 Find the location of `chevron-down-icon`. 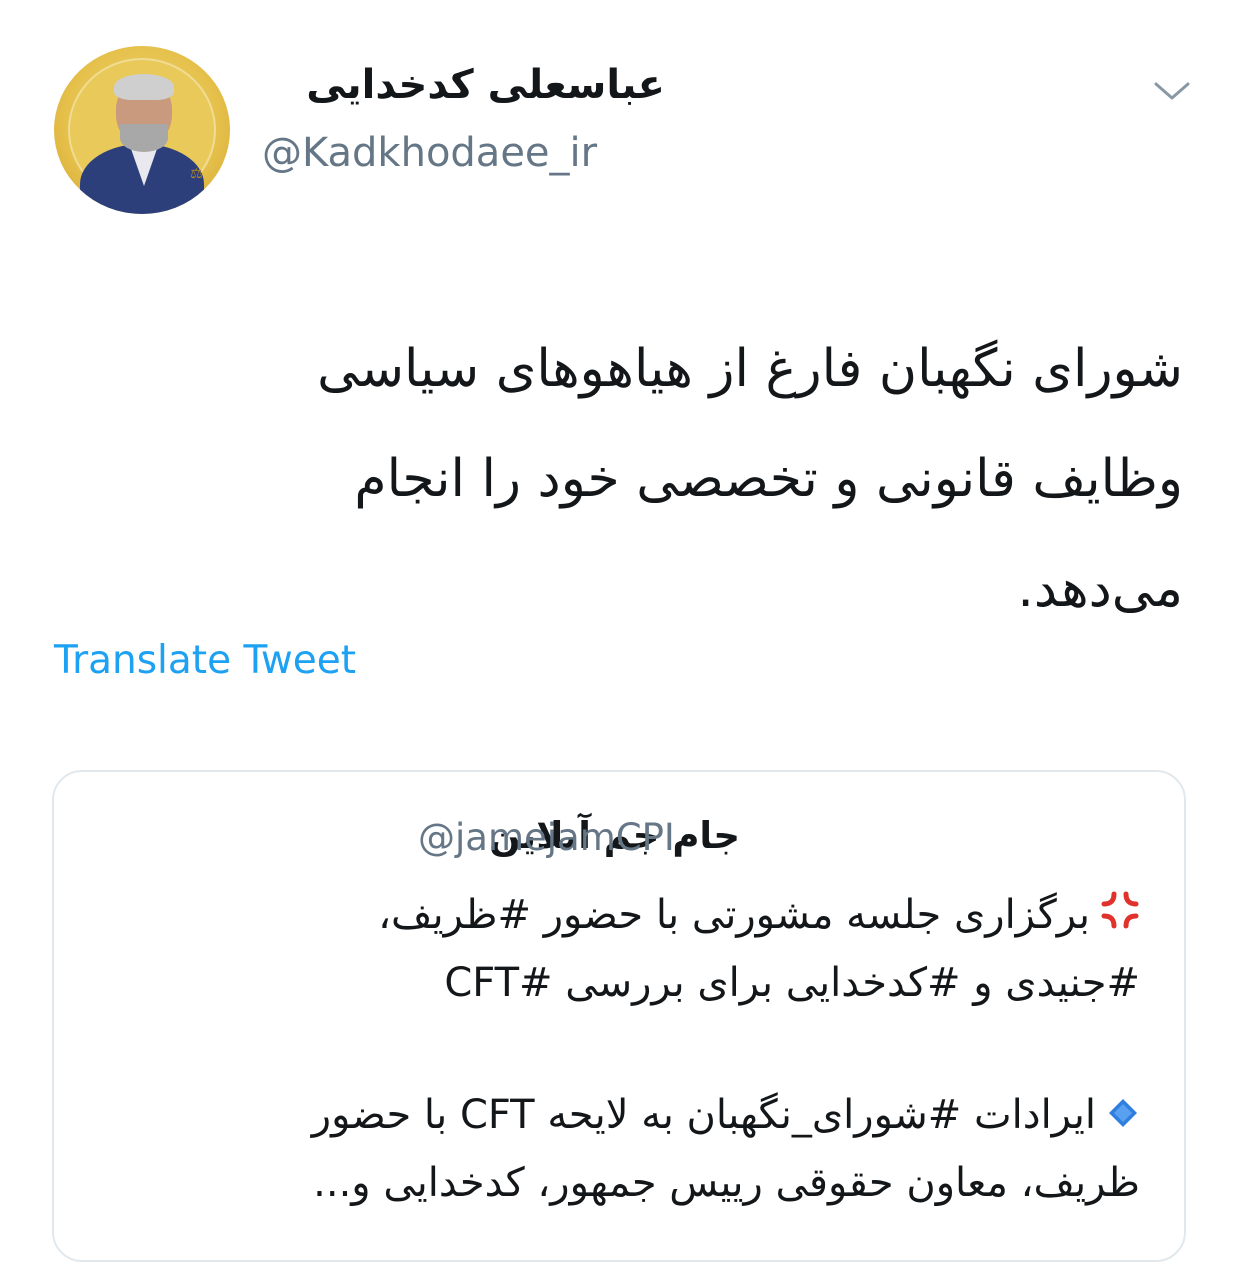

chevron-down-icon is located at coordinates (1172, 91).